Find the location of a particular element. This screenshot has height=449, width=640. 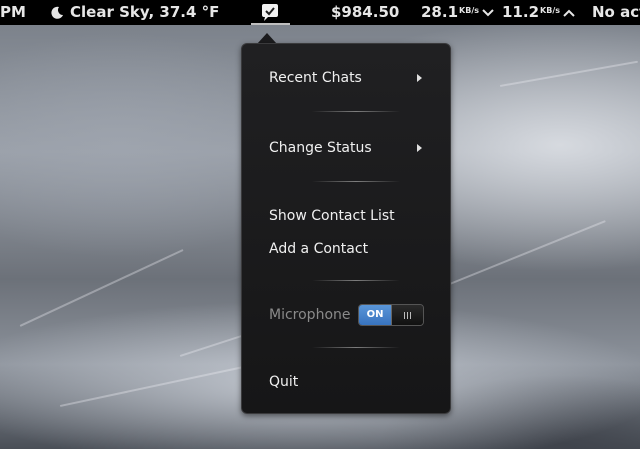

toggle-knob is located at coordinates (407, 315).